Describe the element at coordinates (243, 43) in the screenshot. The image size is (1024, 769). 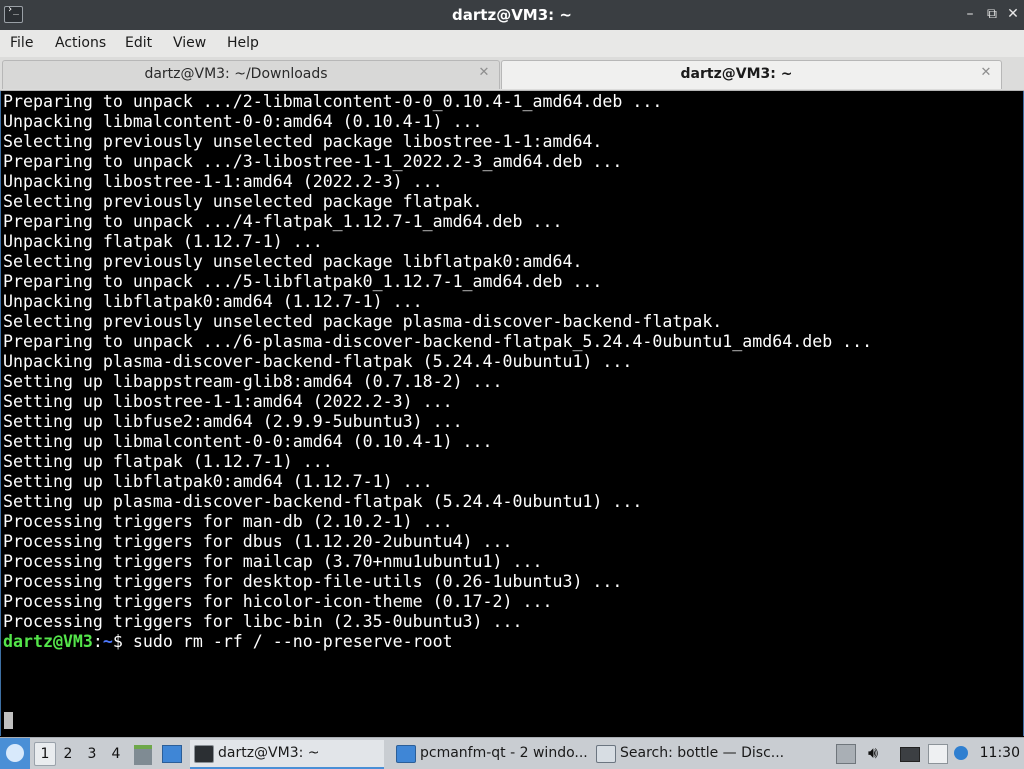
I see `menu-help: Help` at that location.